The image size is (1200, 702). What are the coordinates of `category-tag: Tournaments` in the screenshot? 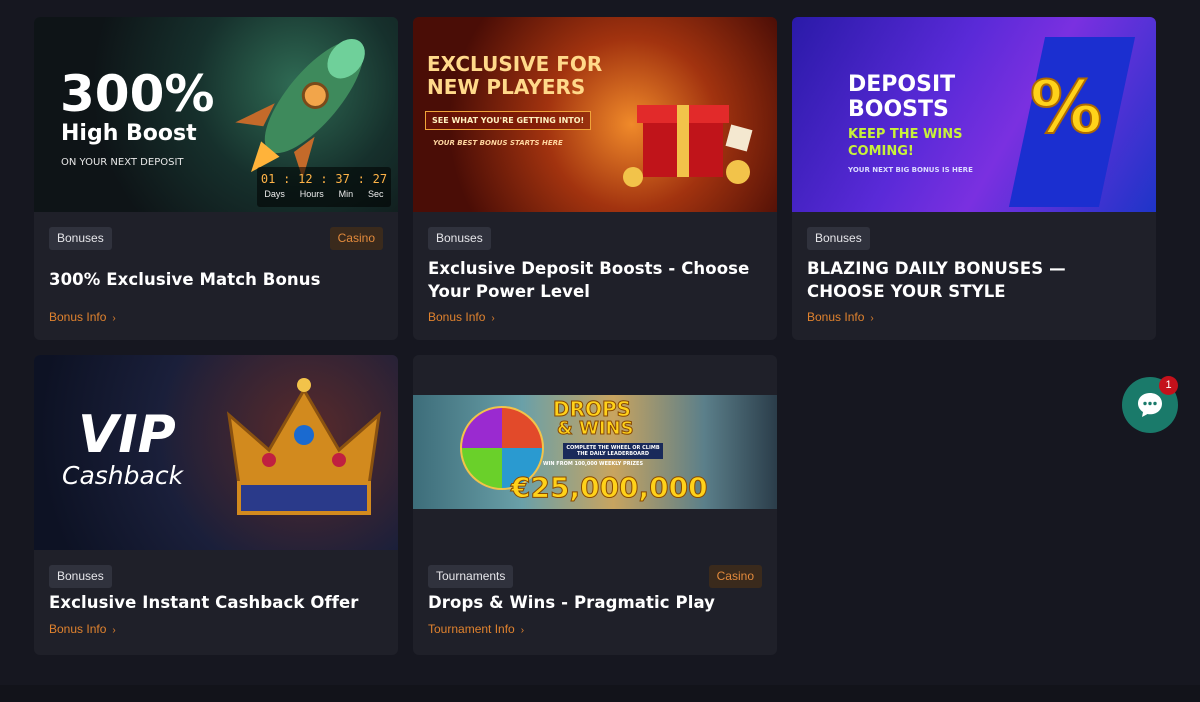 It's located at (471, 576).